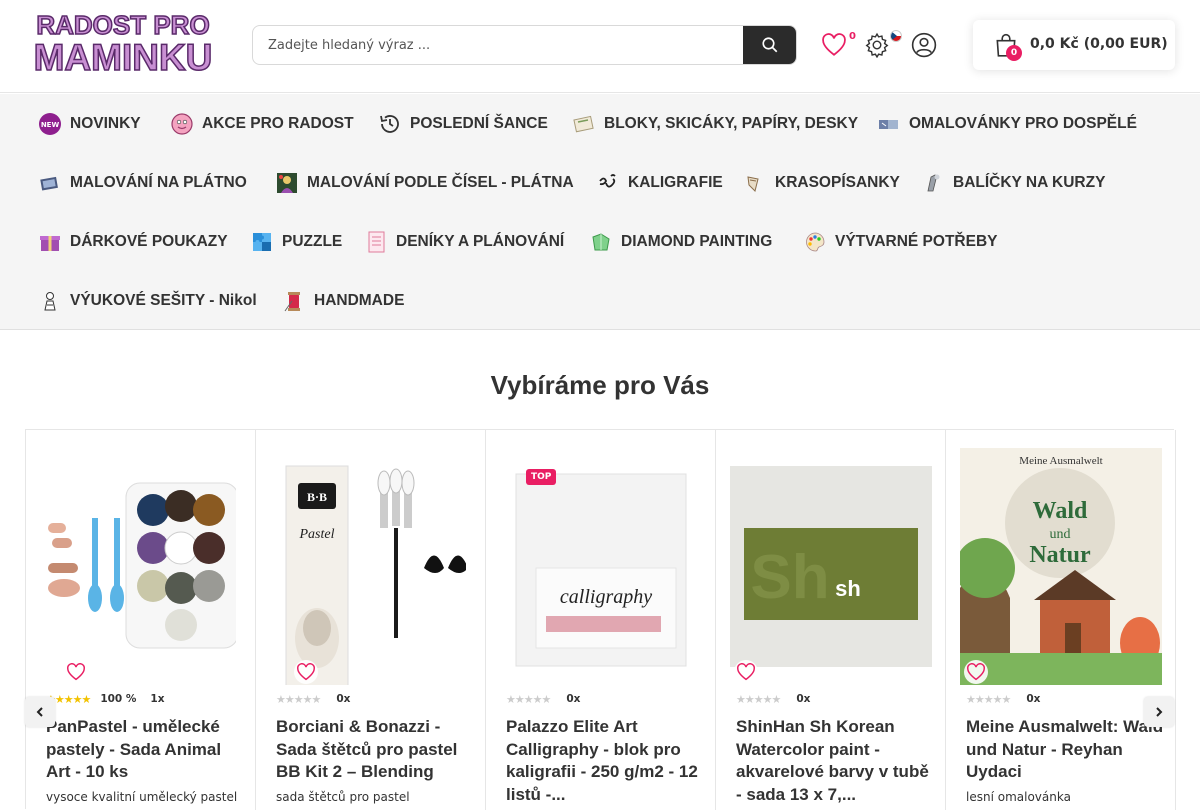 This screenshot has width=1200, height=810. I want to click on nav-label: KALIGRAFIE, so click(675, 182).